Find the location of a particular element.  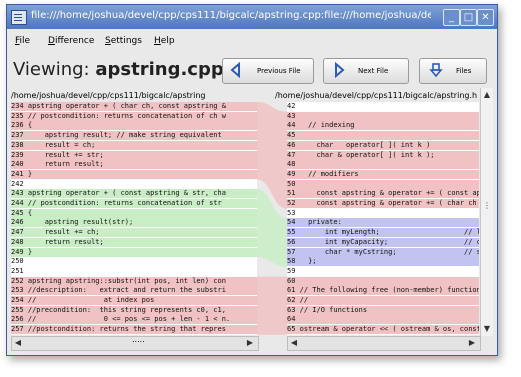

menu-file-label: ile is located at coordinates (25, 41).